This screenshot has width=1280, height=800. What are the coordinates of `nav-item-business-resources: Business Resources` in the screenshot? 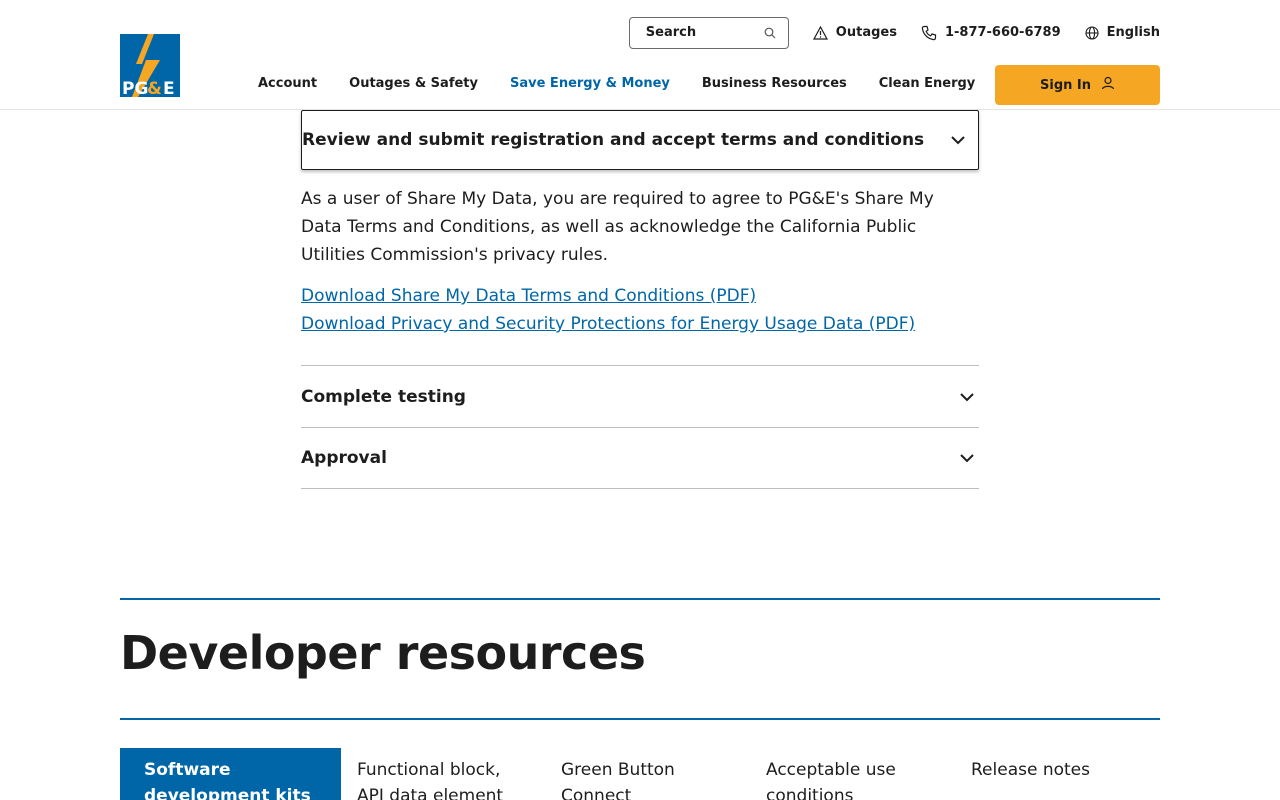 It's located at (774, 83).